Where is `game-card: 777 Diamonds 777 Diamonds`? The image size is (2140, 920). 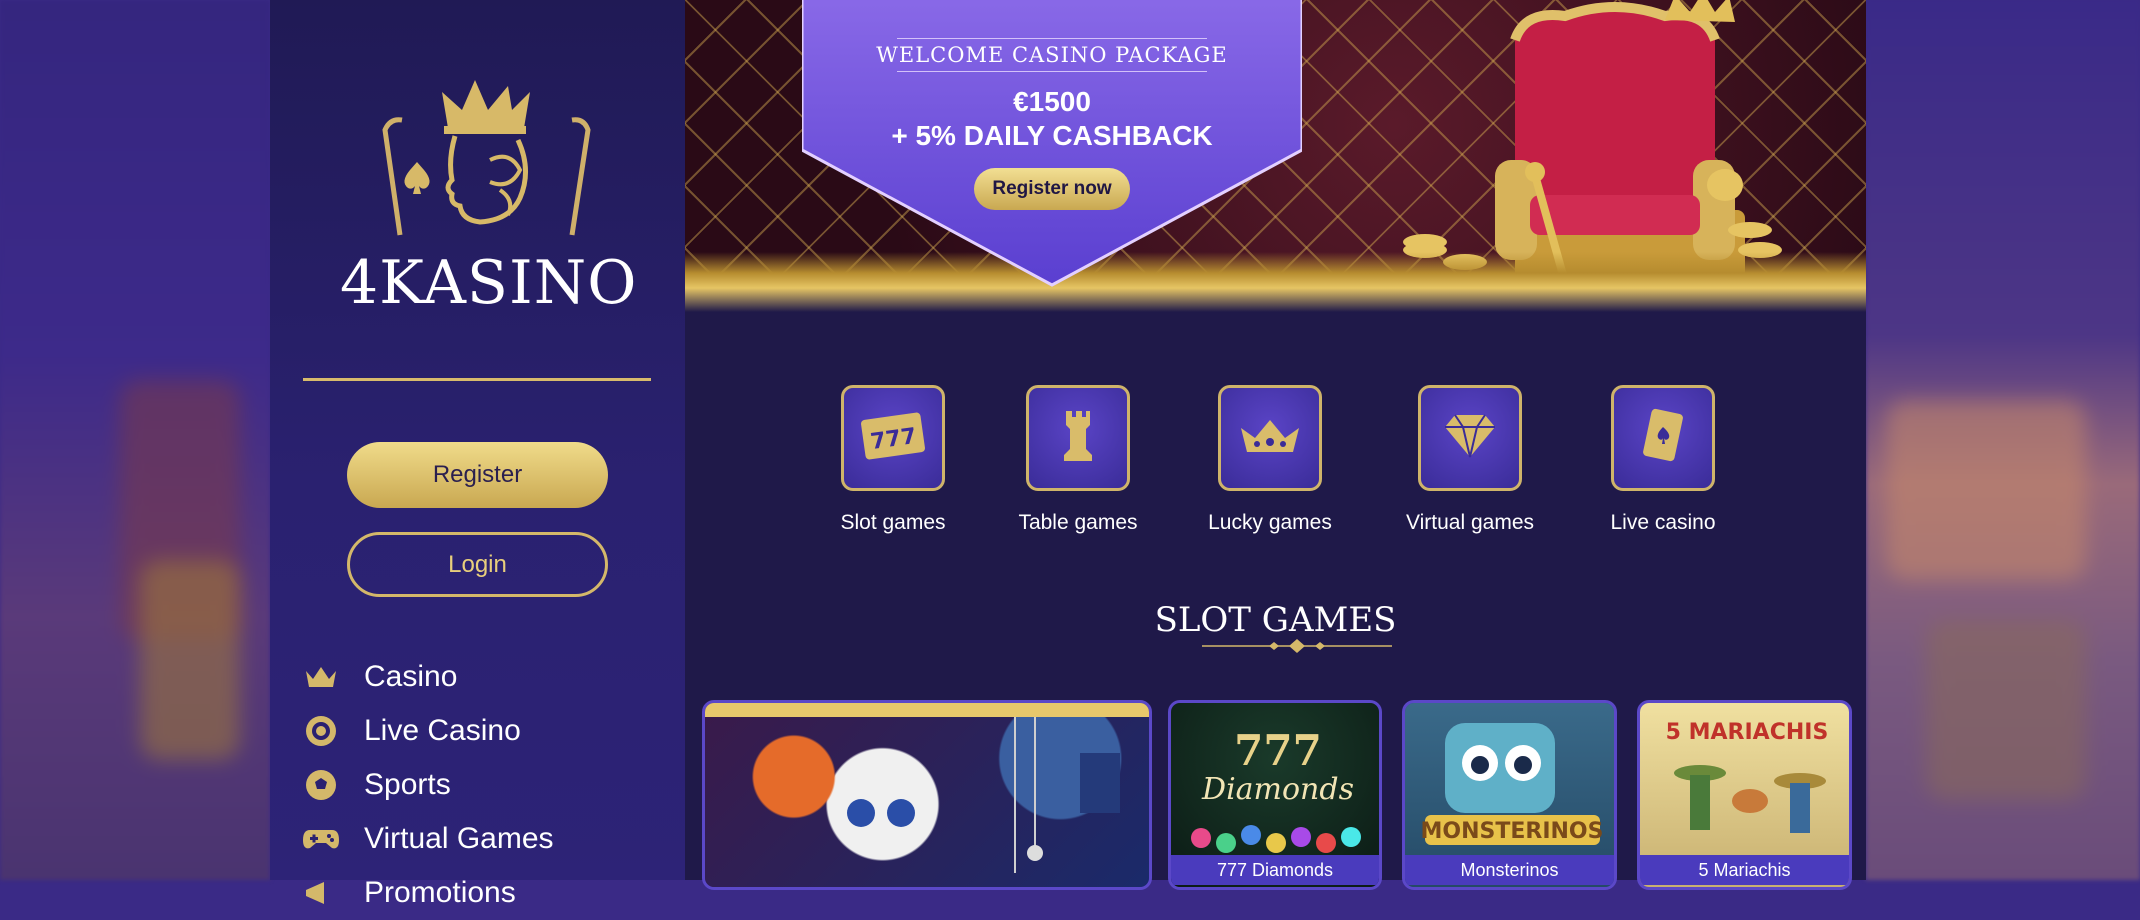 game-card: 777 Diamonds 777 Diamonds is located at coordinates (1275, 795).